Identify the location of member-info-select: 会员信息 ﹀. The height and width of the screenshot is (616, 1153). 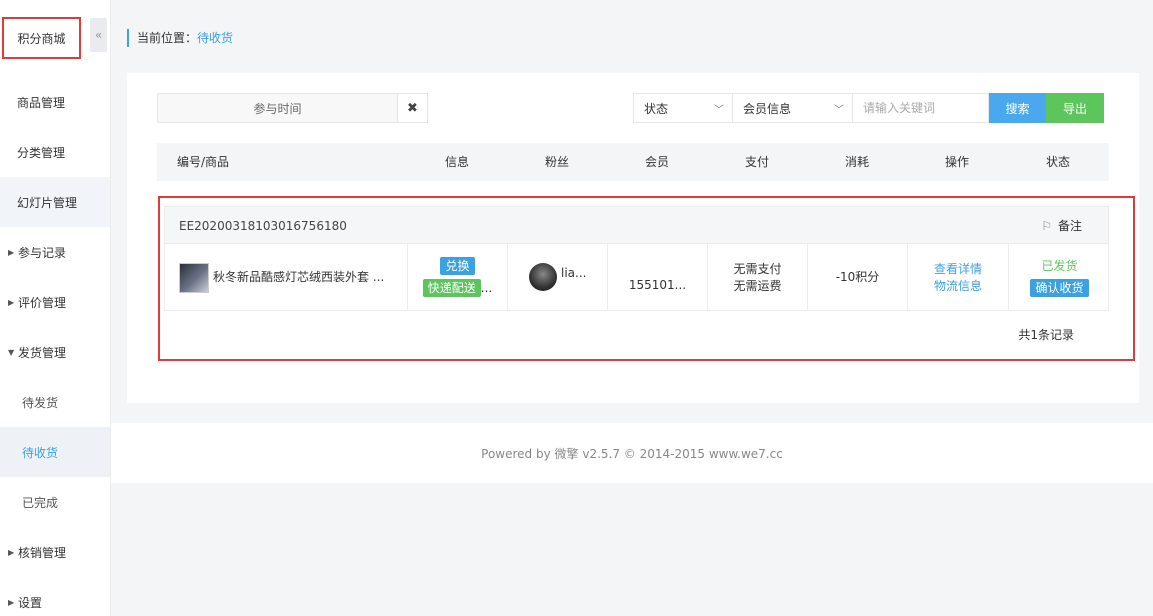
(792, 108).